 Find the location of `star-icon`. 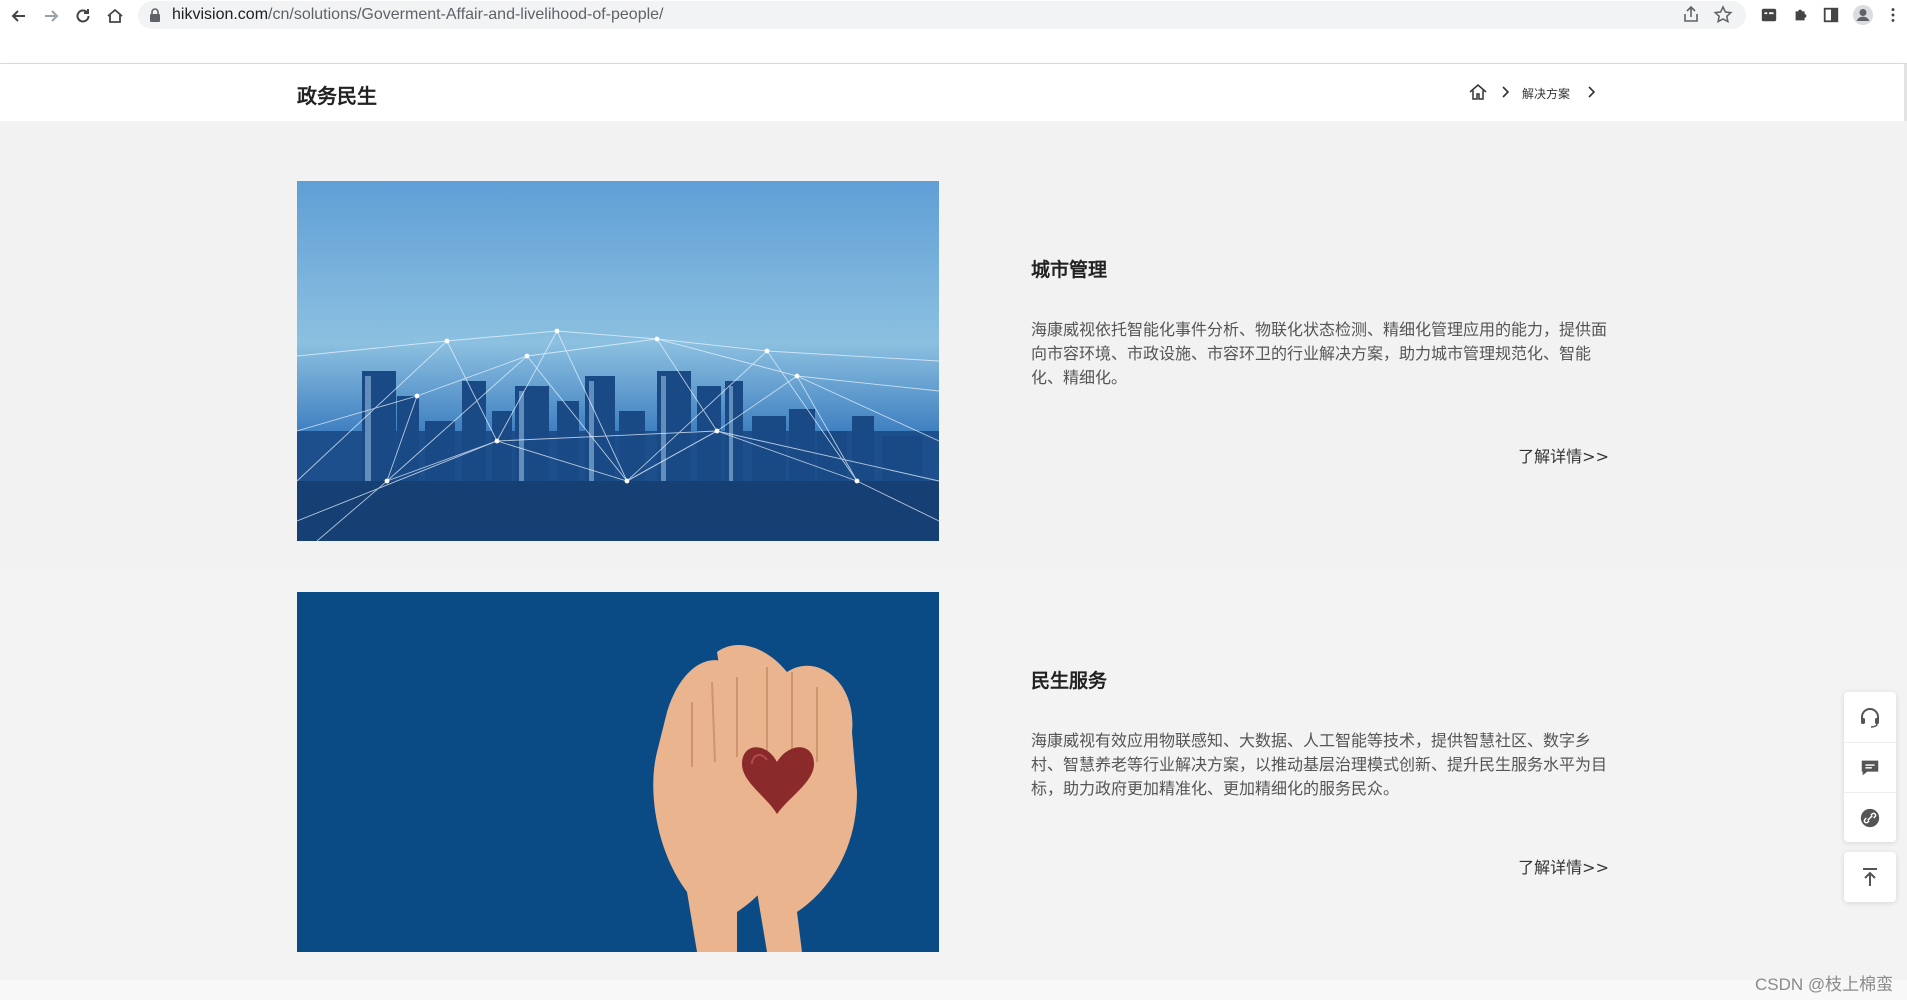

star-icon is located at coordinates (1723, 15).